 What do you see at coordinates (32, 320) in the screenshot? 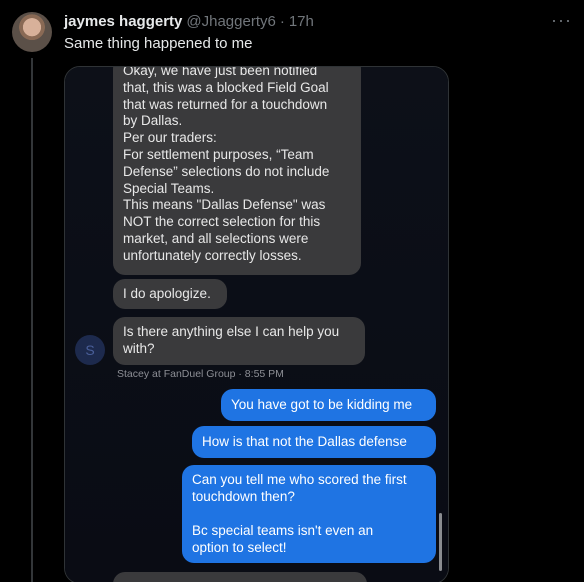
I see `thread-line` at bounding box center [32, 320].